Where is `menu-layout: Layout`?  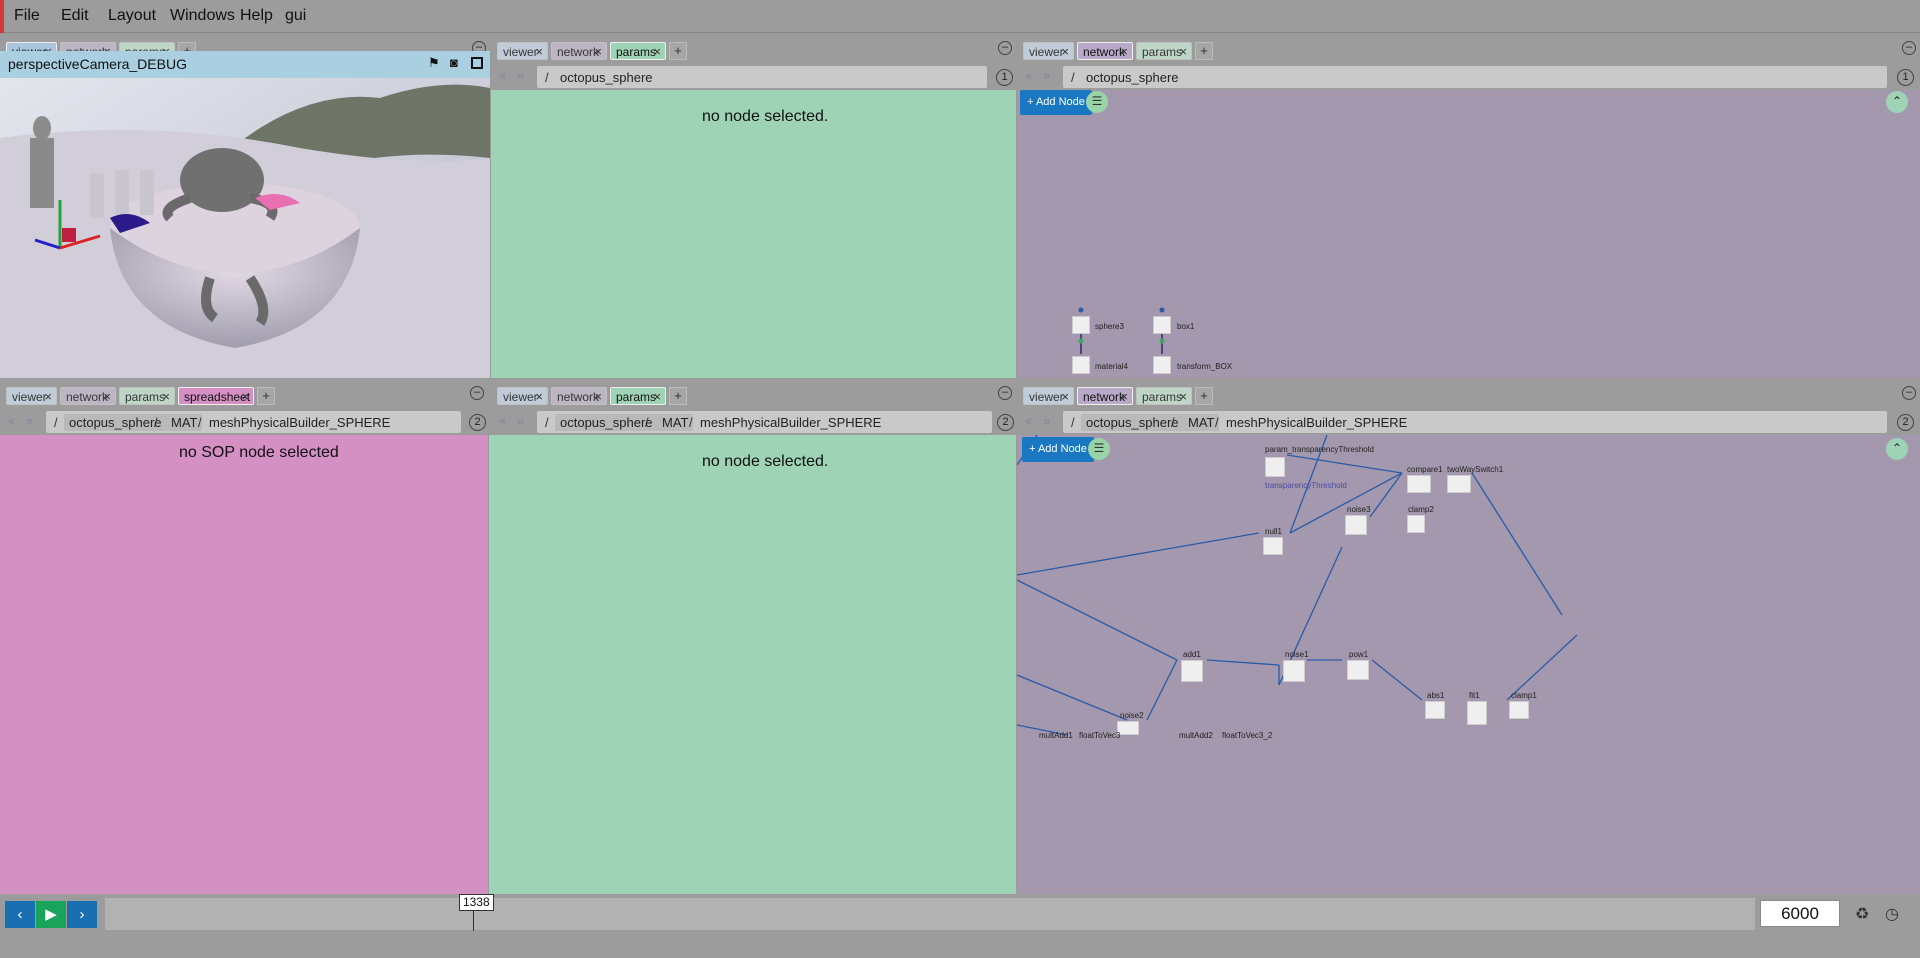 menu-layout: Layout is located at coordinates (132, 16).